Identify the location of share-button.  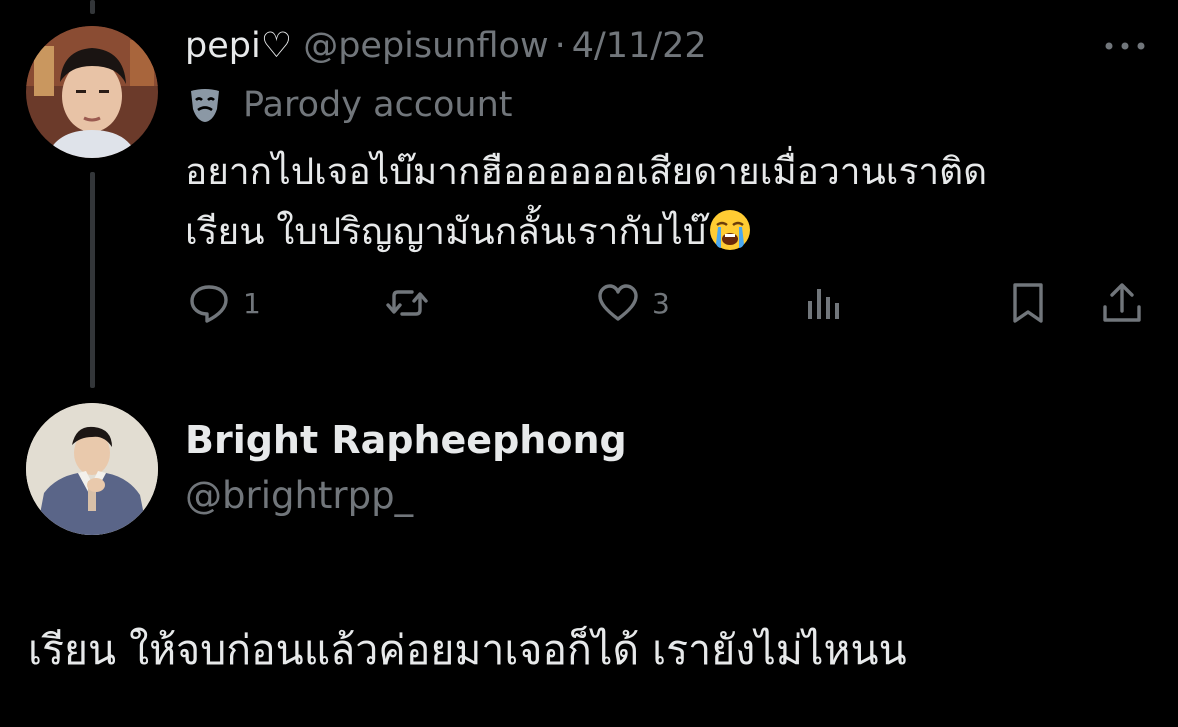
(1122, 303).